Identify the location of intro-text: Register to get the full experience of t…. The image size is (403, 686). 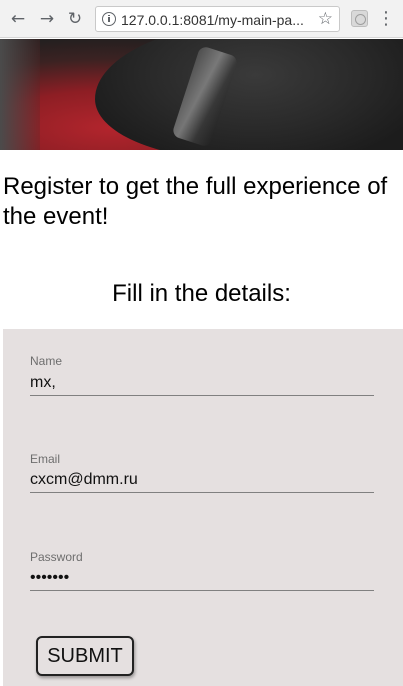
(195, 201).